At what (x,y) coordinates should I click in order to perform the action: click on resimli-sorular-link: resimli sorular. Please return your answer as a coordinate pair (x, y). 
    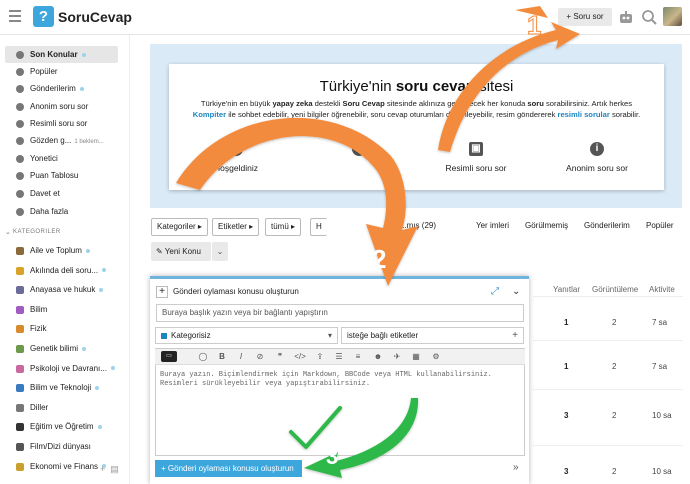
    Looking at the image, I should click on (583, 114).